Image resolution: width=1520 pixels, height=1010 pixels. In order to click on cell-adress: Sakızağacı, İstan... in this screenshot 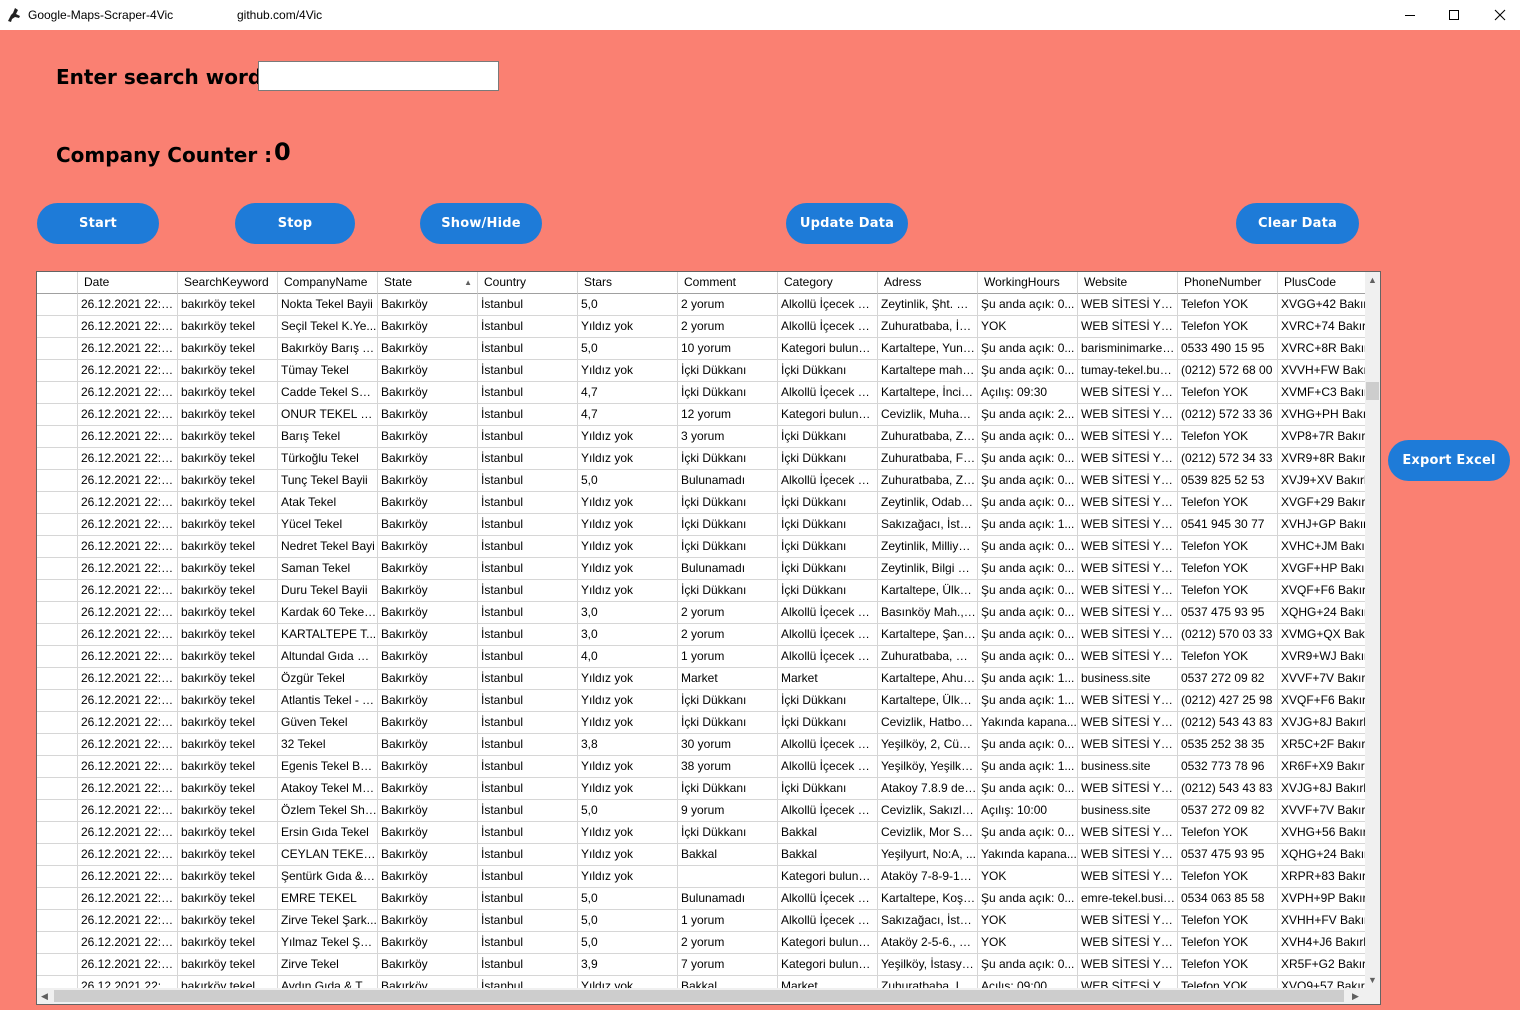, I will do `click(928, 921)`.